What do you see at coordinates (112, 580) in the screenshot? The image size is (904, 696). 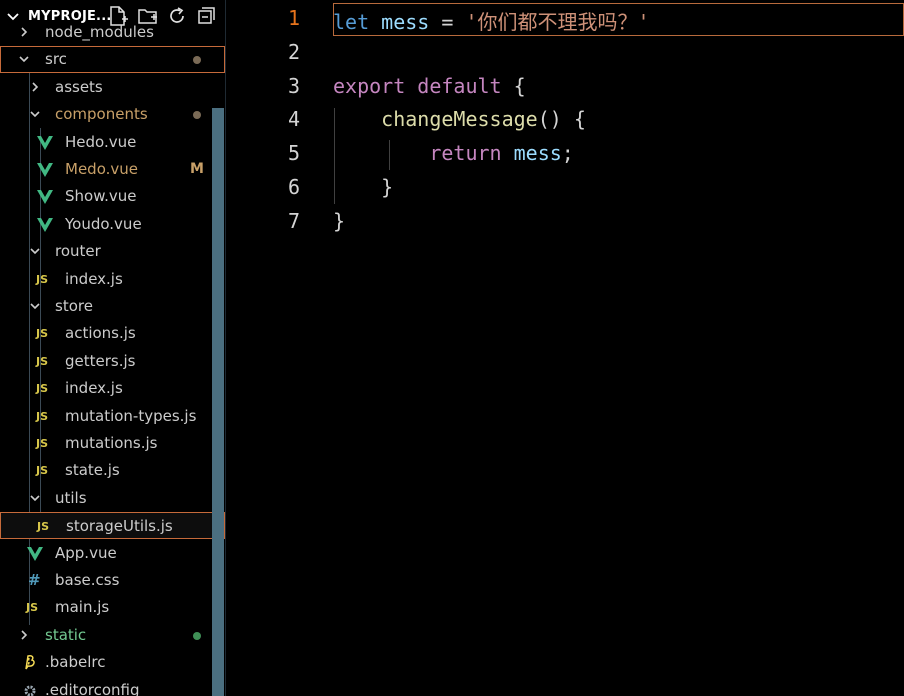 I see `tree-file: # base.css` at bounding box center [112, 580].